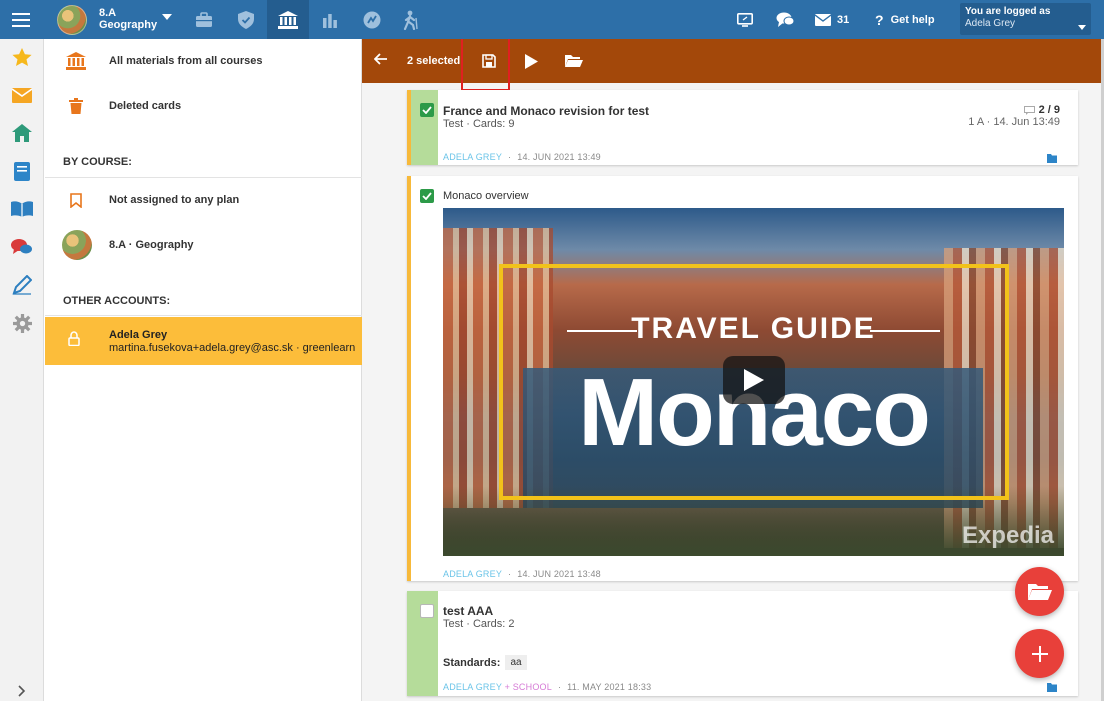 The width and height of the screenshot is (1104, 701). I want to click on card-progress: 2 / 9, so click(1041, 110).